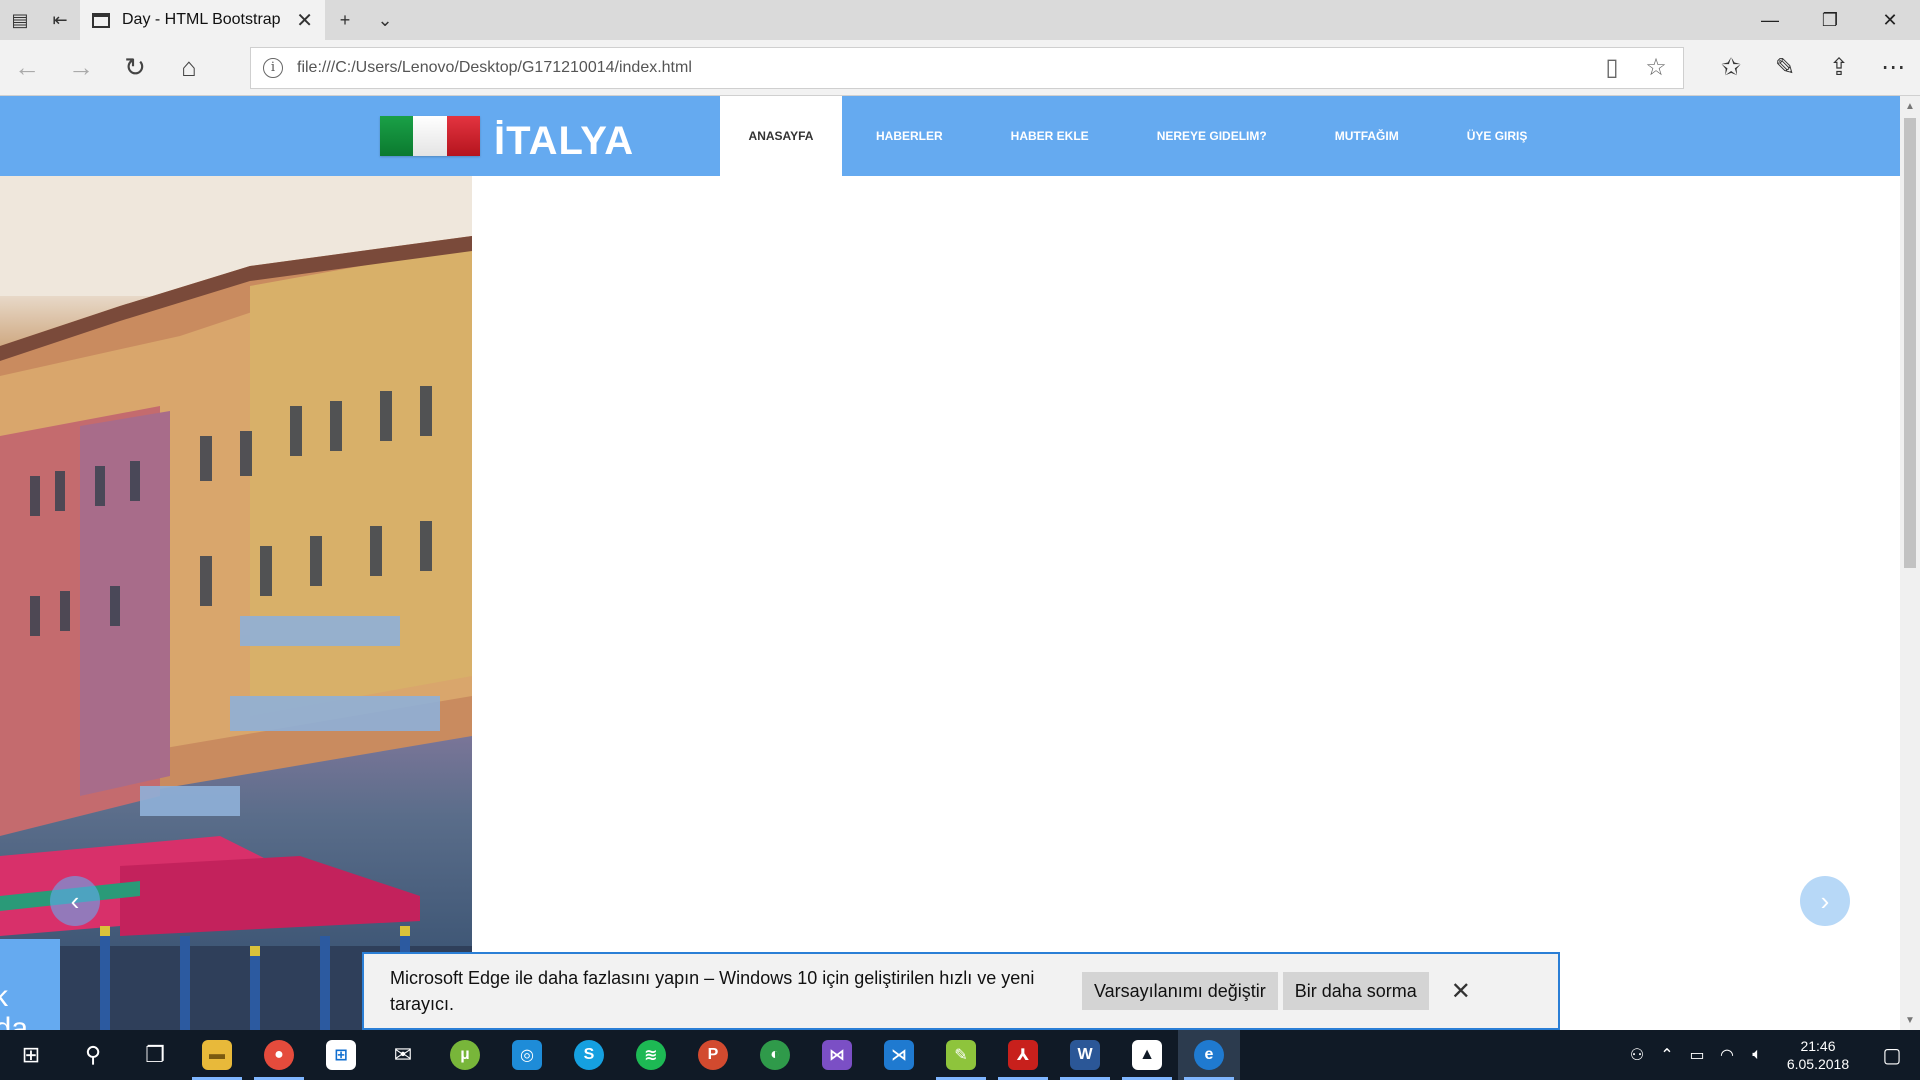  Describe the element at coordinates (1893, 68) in the screenshot. I see `more-icon: ⋯` at that location.